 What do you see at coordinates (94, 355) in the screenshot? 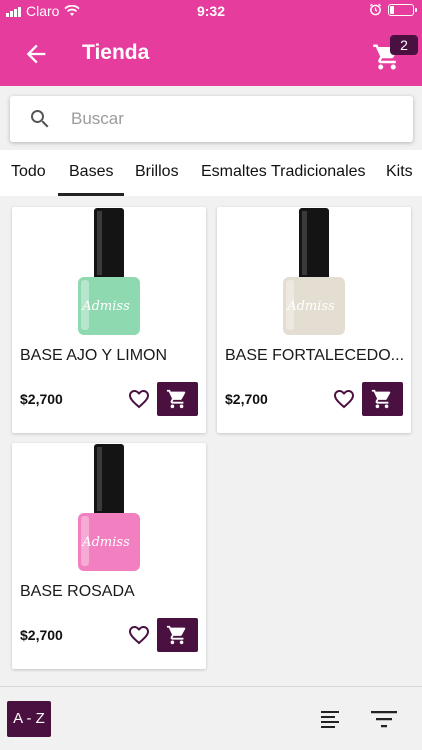
I see `product-name: BASE AJO Y LIMON` at bounding box center [94, 355].